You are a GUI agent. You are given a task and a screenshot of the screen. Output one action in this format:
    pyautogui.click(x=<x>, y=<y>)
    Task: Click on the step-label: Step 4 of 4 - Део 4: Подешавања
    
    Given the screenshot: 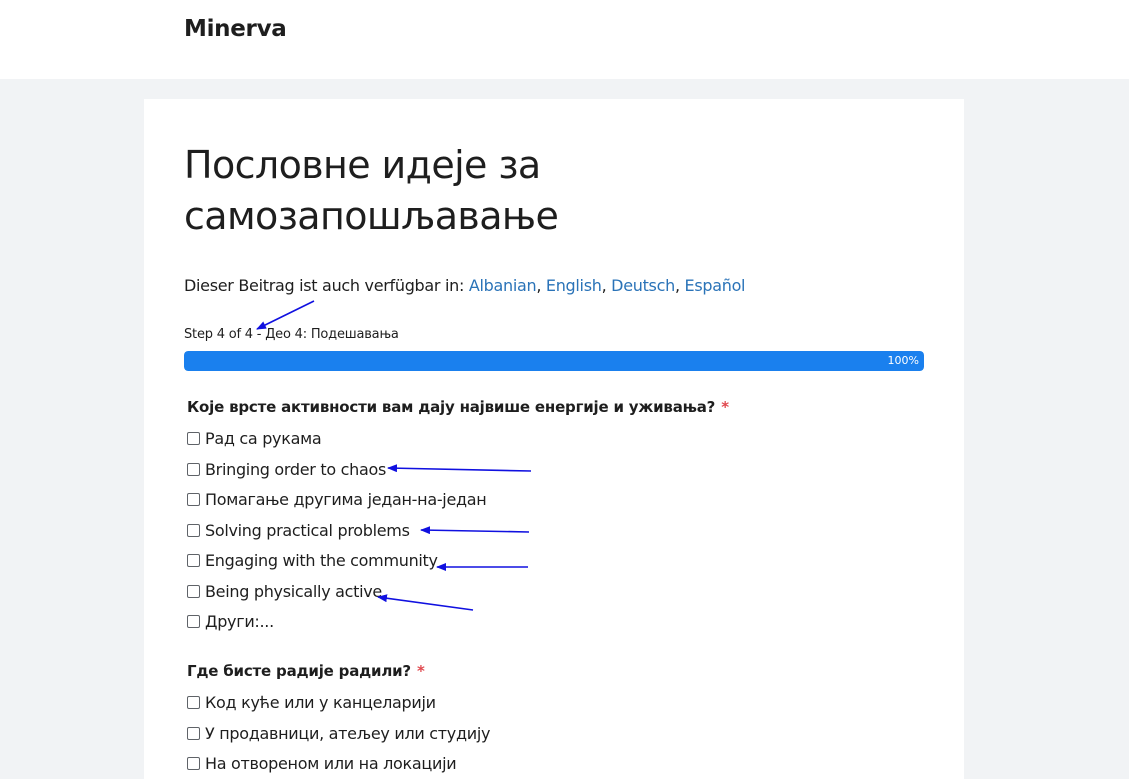 What is the action you would take?
    pyautogui.click(x=291, y=334)
    